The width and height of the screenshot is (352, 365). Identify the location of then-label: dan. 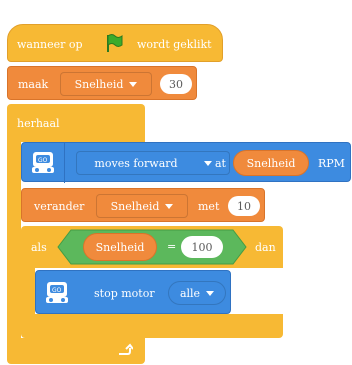
(265, 247).